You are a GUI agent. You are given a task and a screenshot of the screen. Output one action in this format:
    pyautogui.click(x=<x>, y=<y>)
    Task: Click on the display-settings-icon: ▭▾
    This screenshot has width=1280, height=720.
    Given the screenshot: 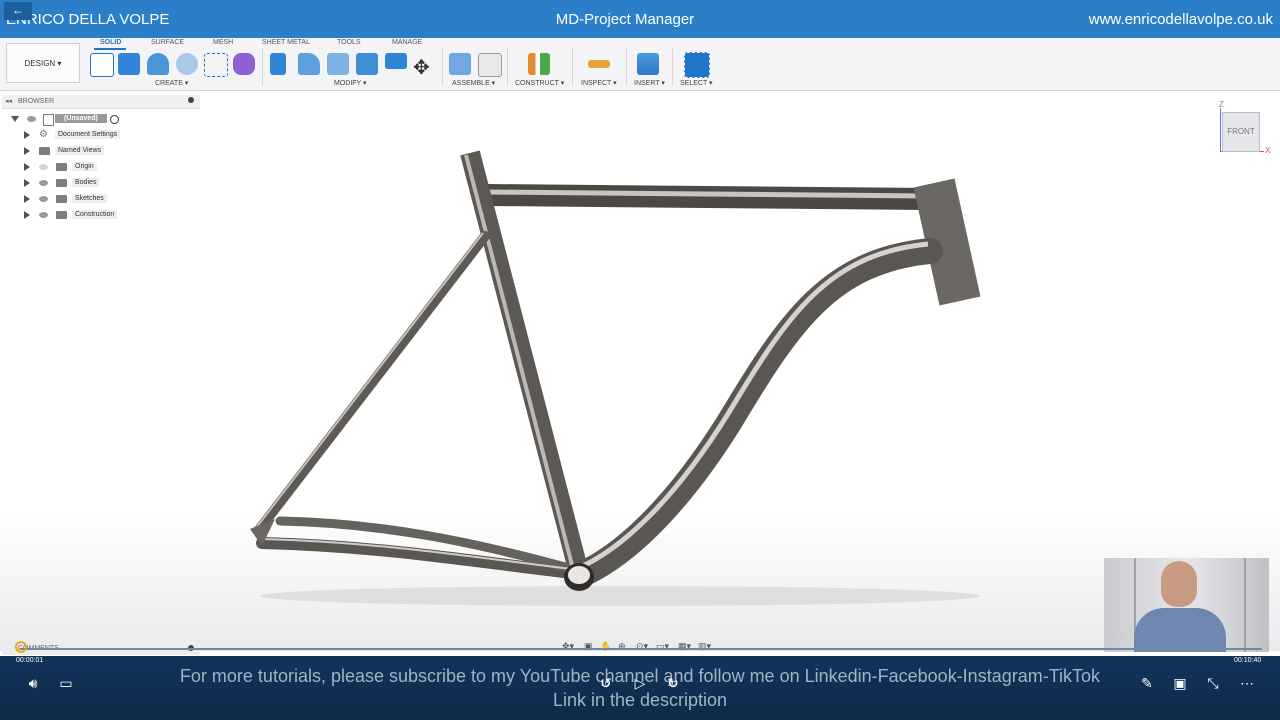 What is the action you would take?
    pyautogui.click(x=662, y=646)
    